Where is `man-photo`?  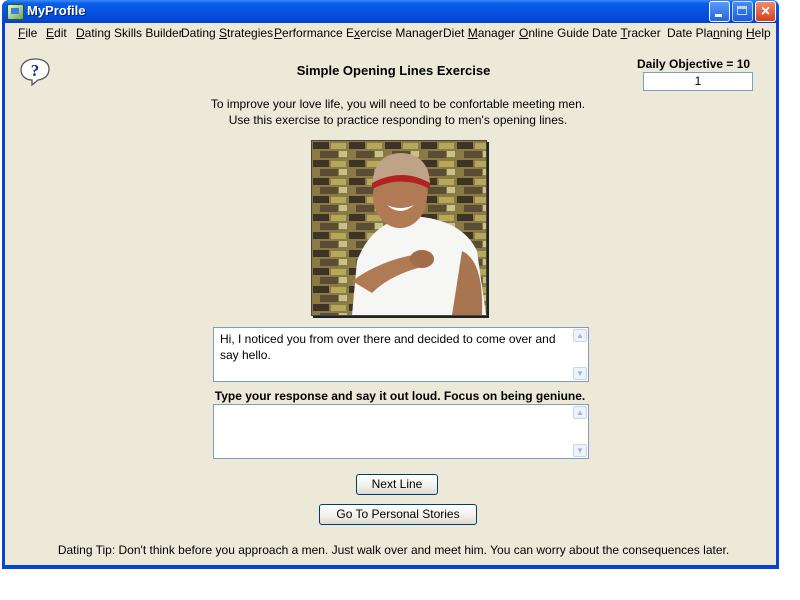 man-photo is located at coordinates (399, 228).